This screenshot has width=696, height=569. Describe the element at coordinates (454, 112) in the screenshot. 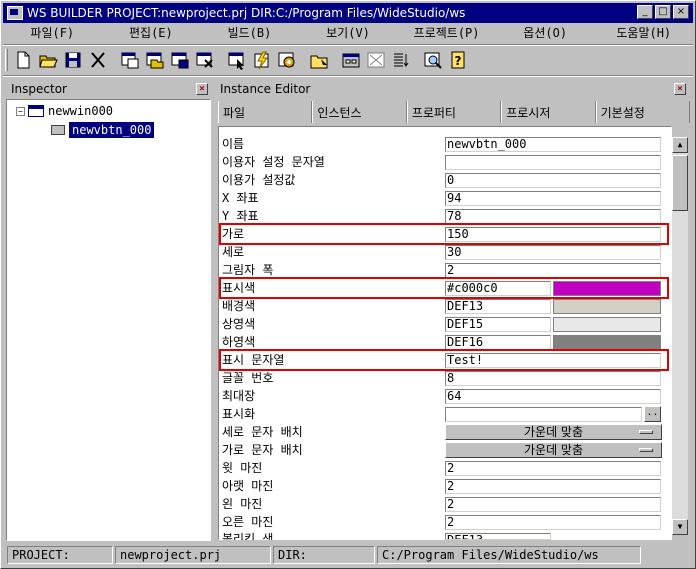

I see `tab-property: 프로퍼티` at that location.